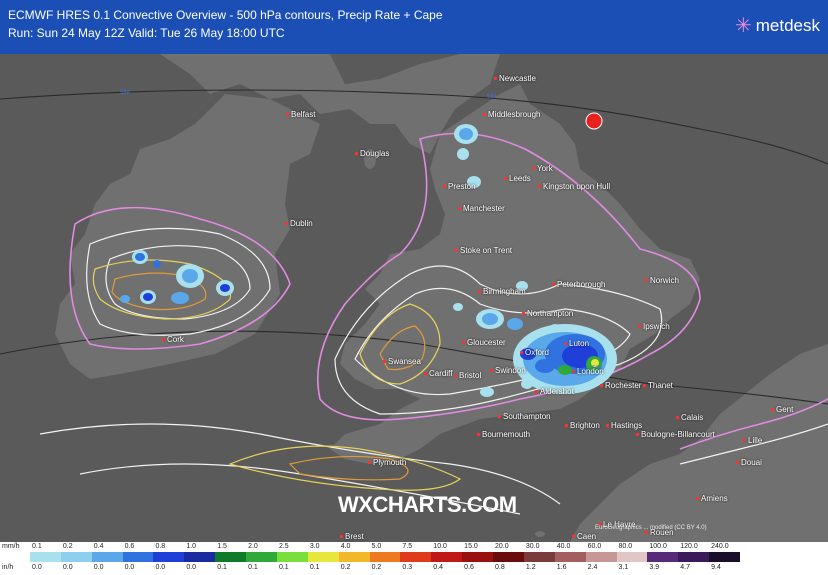 The height and width of the screenshot is (575, 828). I want to click on city-label: Dublin, so click(299, 223).